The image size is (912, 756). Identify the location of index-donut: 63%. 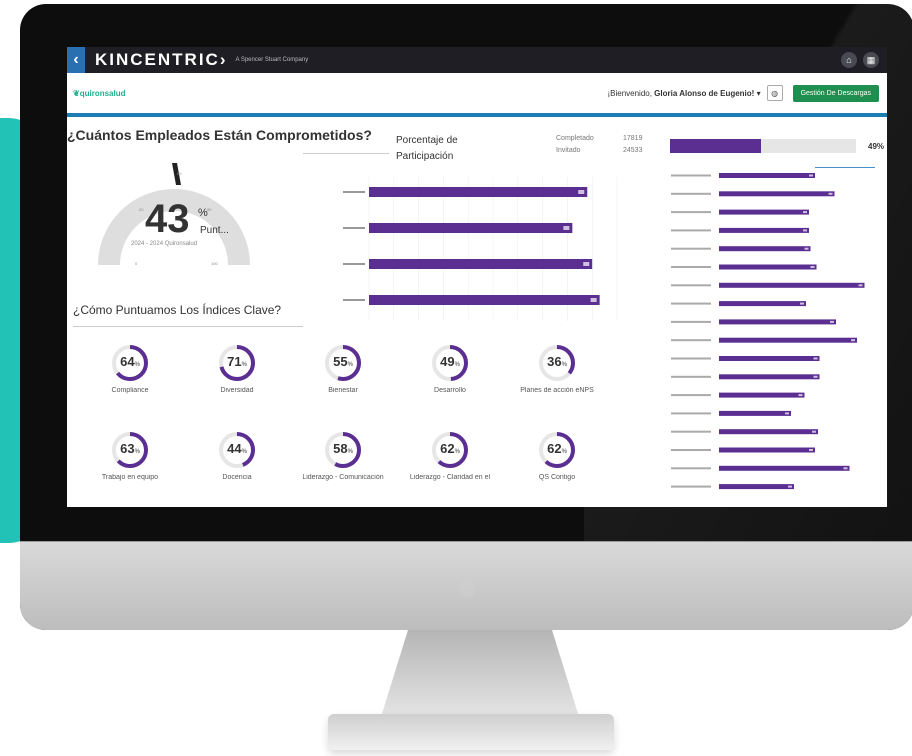
(130, 450).